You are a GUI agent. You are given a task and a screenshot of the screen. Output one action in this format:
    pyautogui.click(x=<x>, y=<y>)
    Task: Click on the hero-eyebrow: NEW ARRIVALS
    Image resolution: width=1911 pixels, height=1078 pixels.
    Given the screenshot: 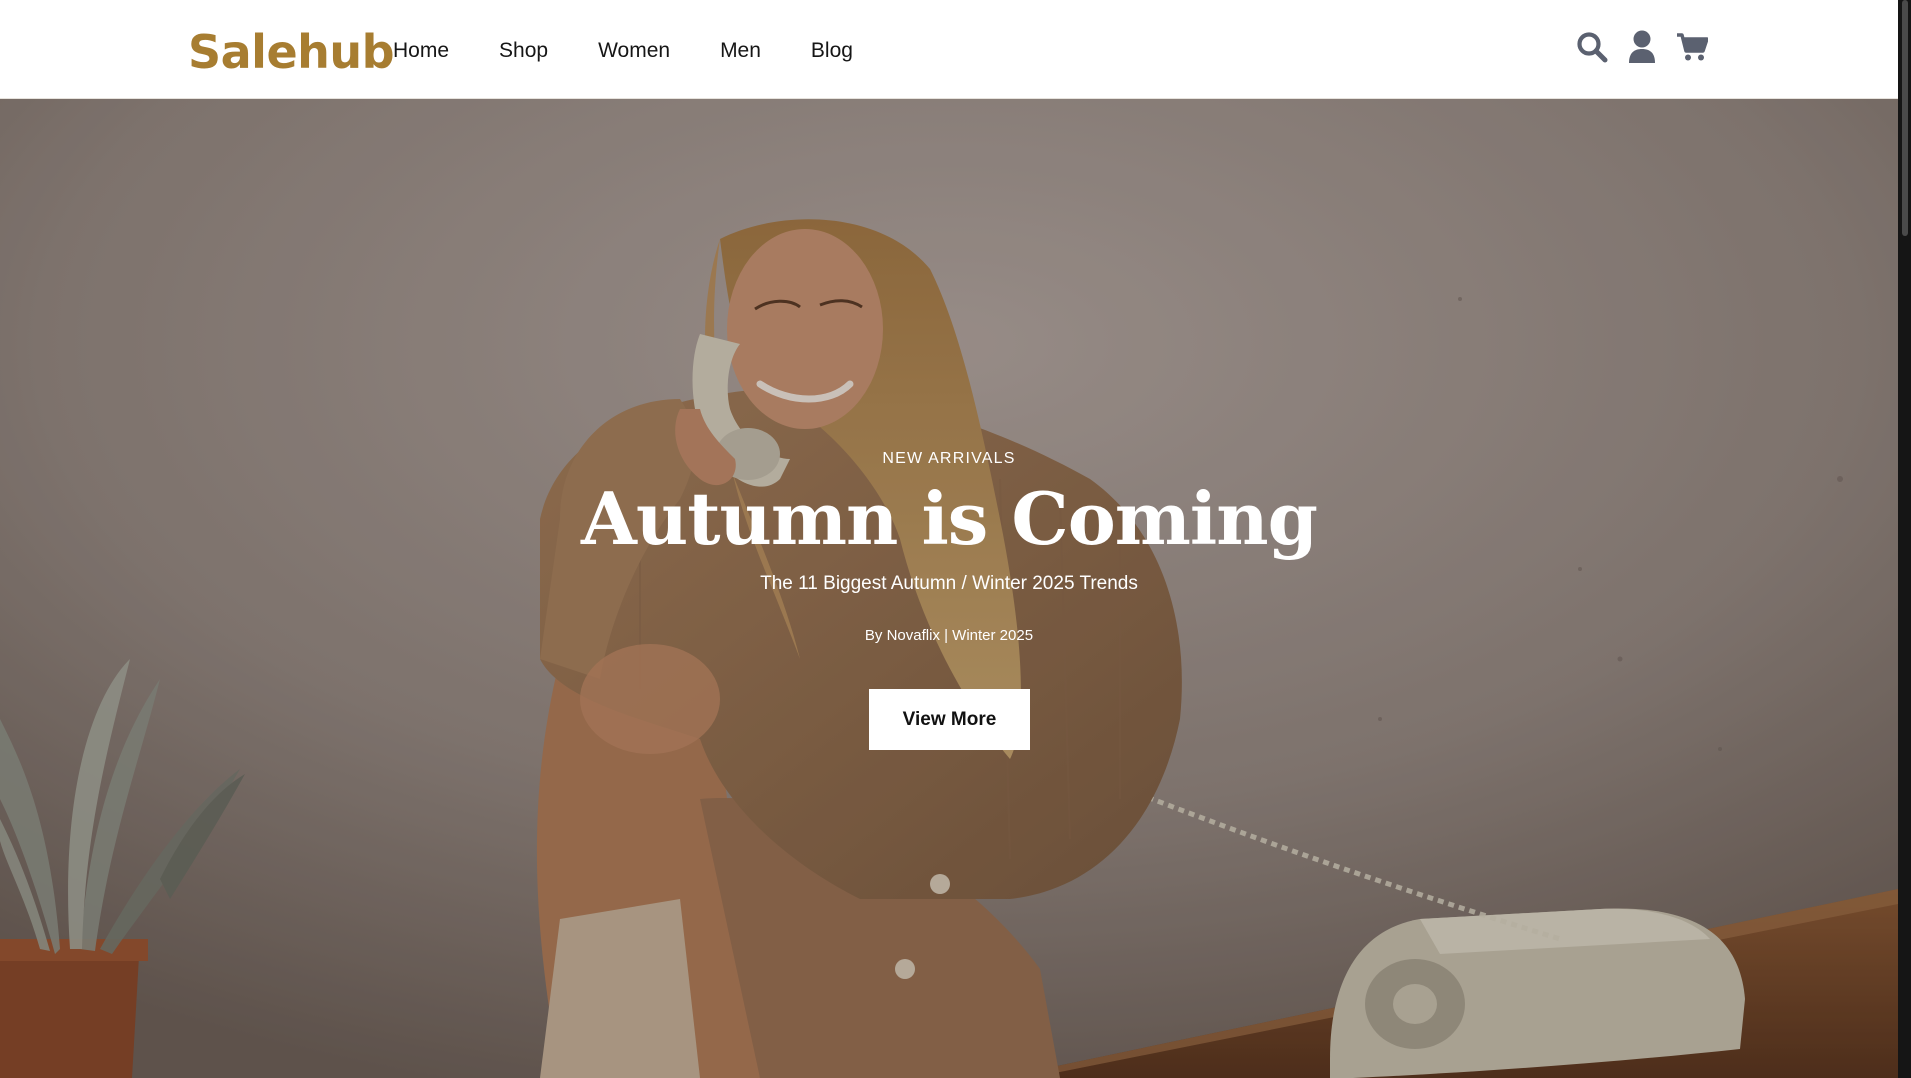 What is the action you would take?
    pyautogui.click(x=949, y=458)
    